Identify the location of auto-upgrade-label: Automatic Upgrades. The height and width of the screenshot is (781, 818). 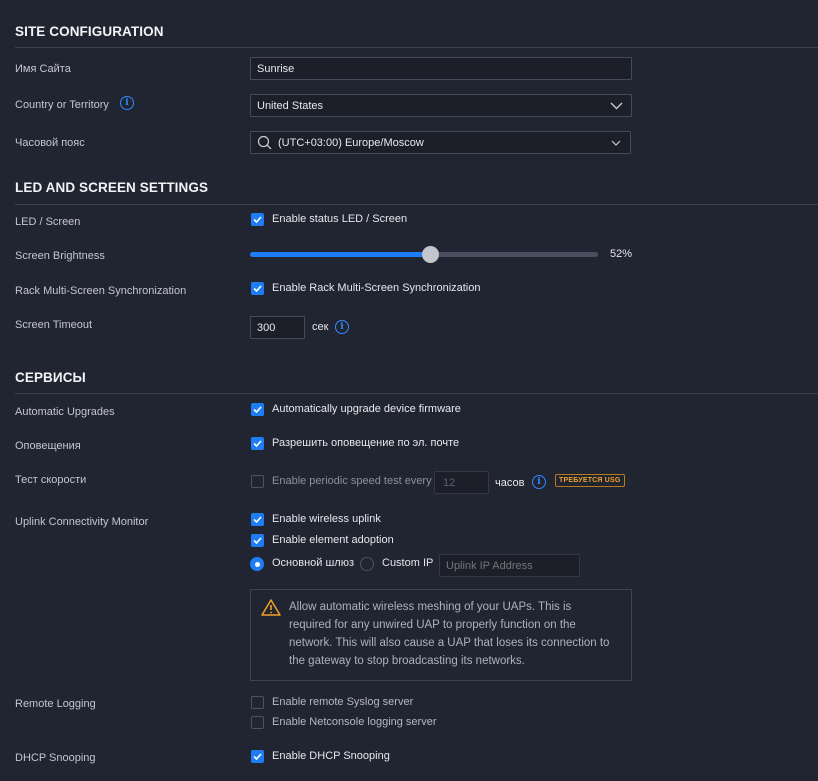
(65, 412).